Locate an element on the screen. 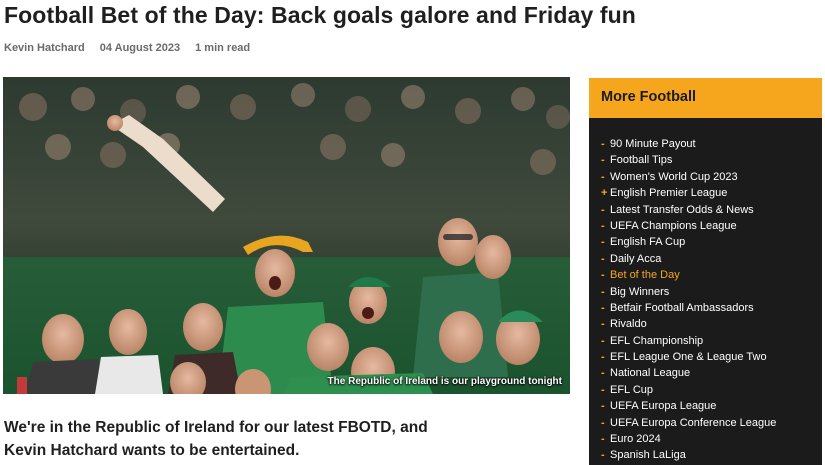  sidebar-item-uefa-champions-league: - UEFA Champions League is located at coordinates (705, 226).